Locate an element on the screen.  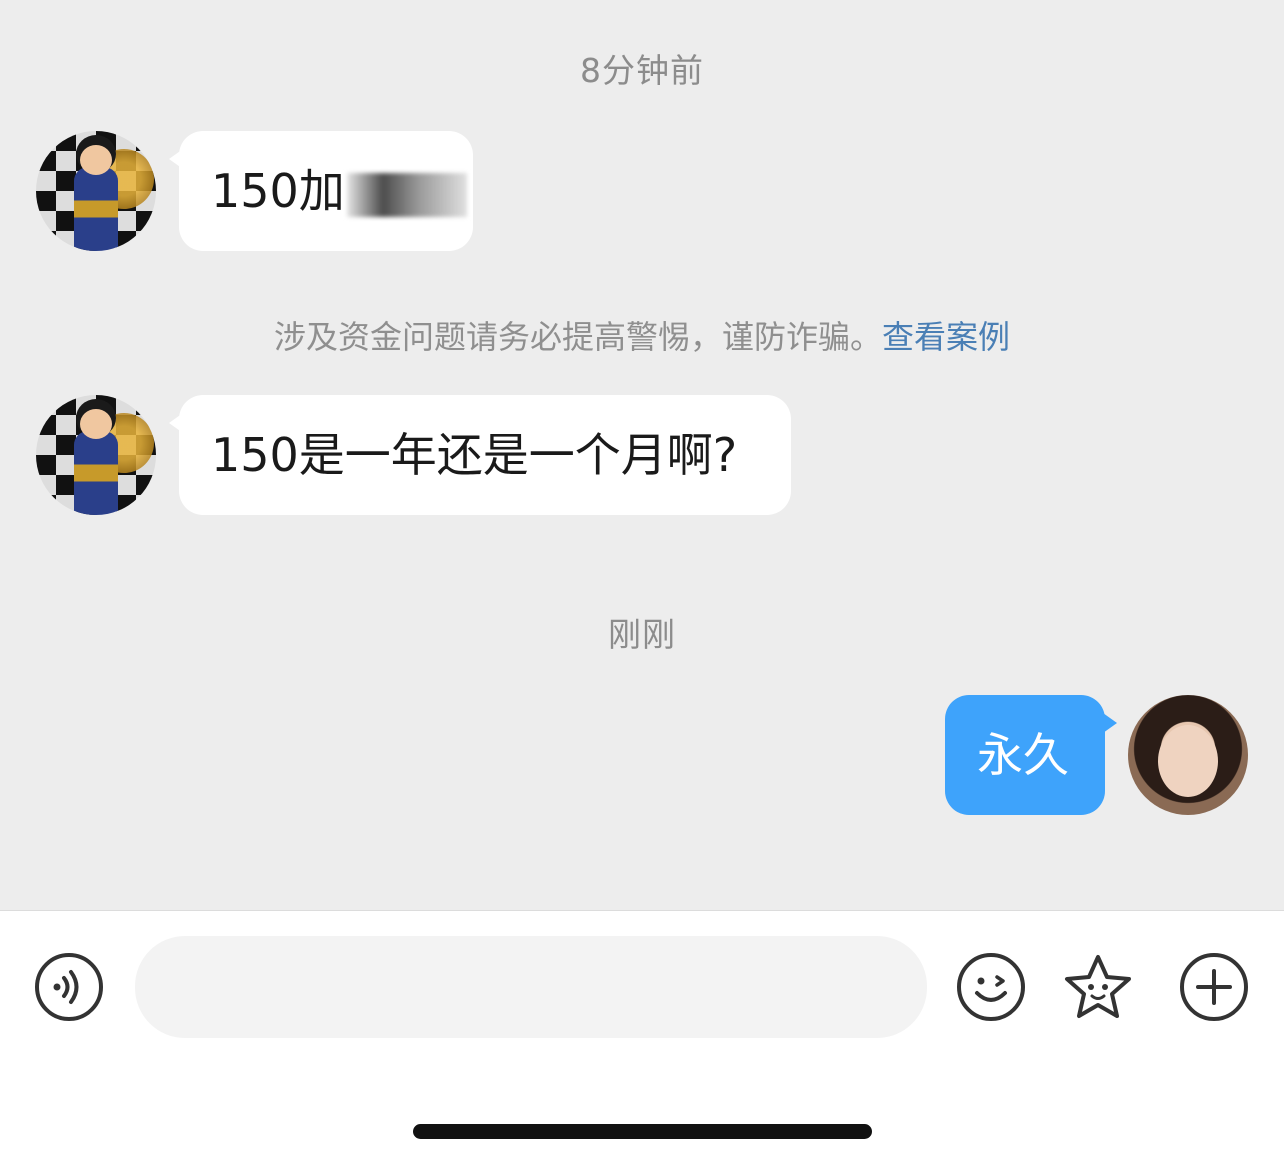
plus-icon is located at coordinates (1214, 987).